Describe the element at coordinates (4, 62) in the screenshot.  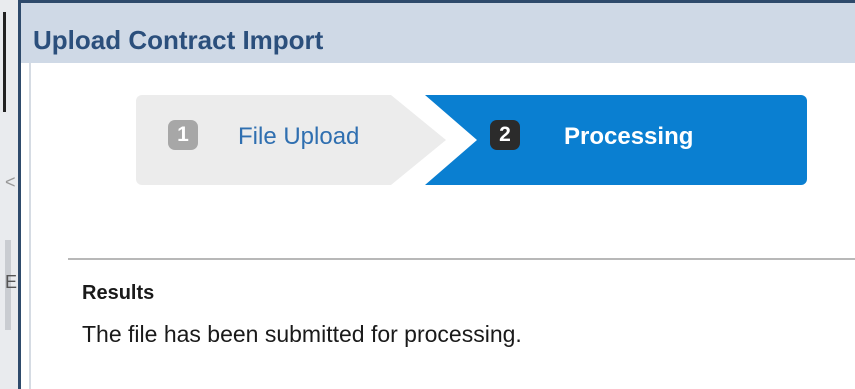
I see `background-border` at that location.